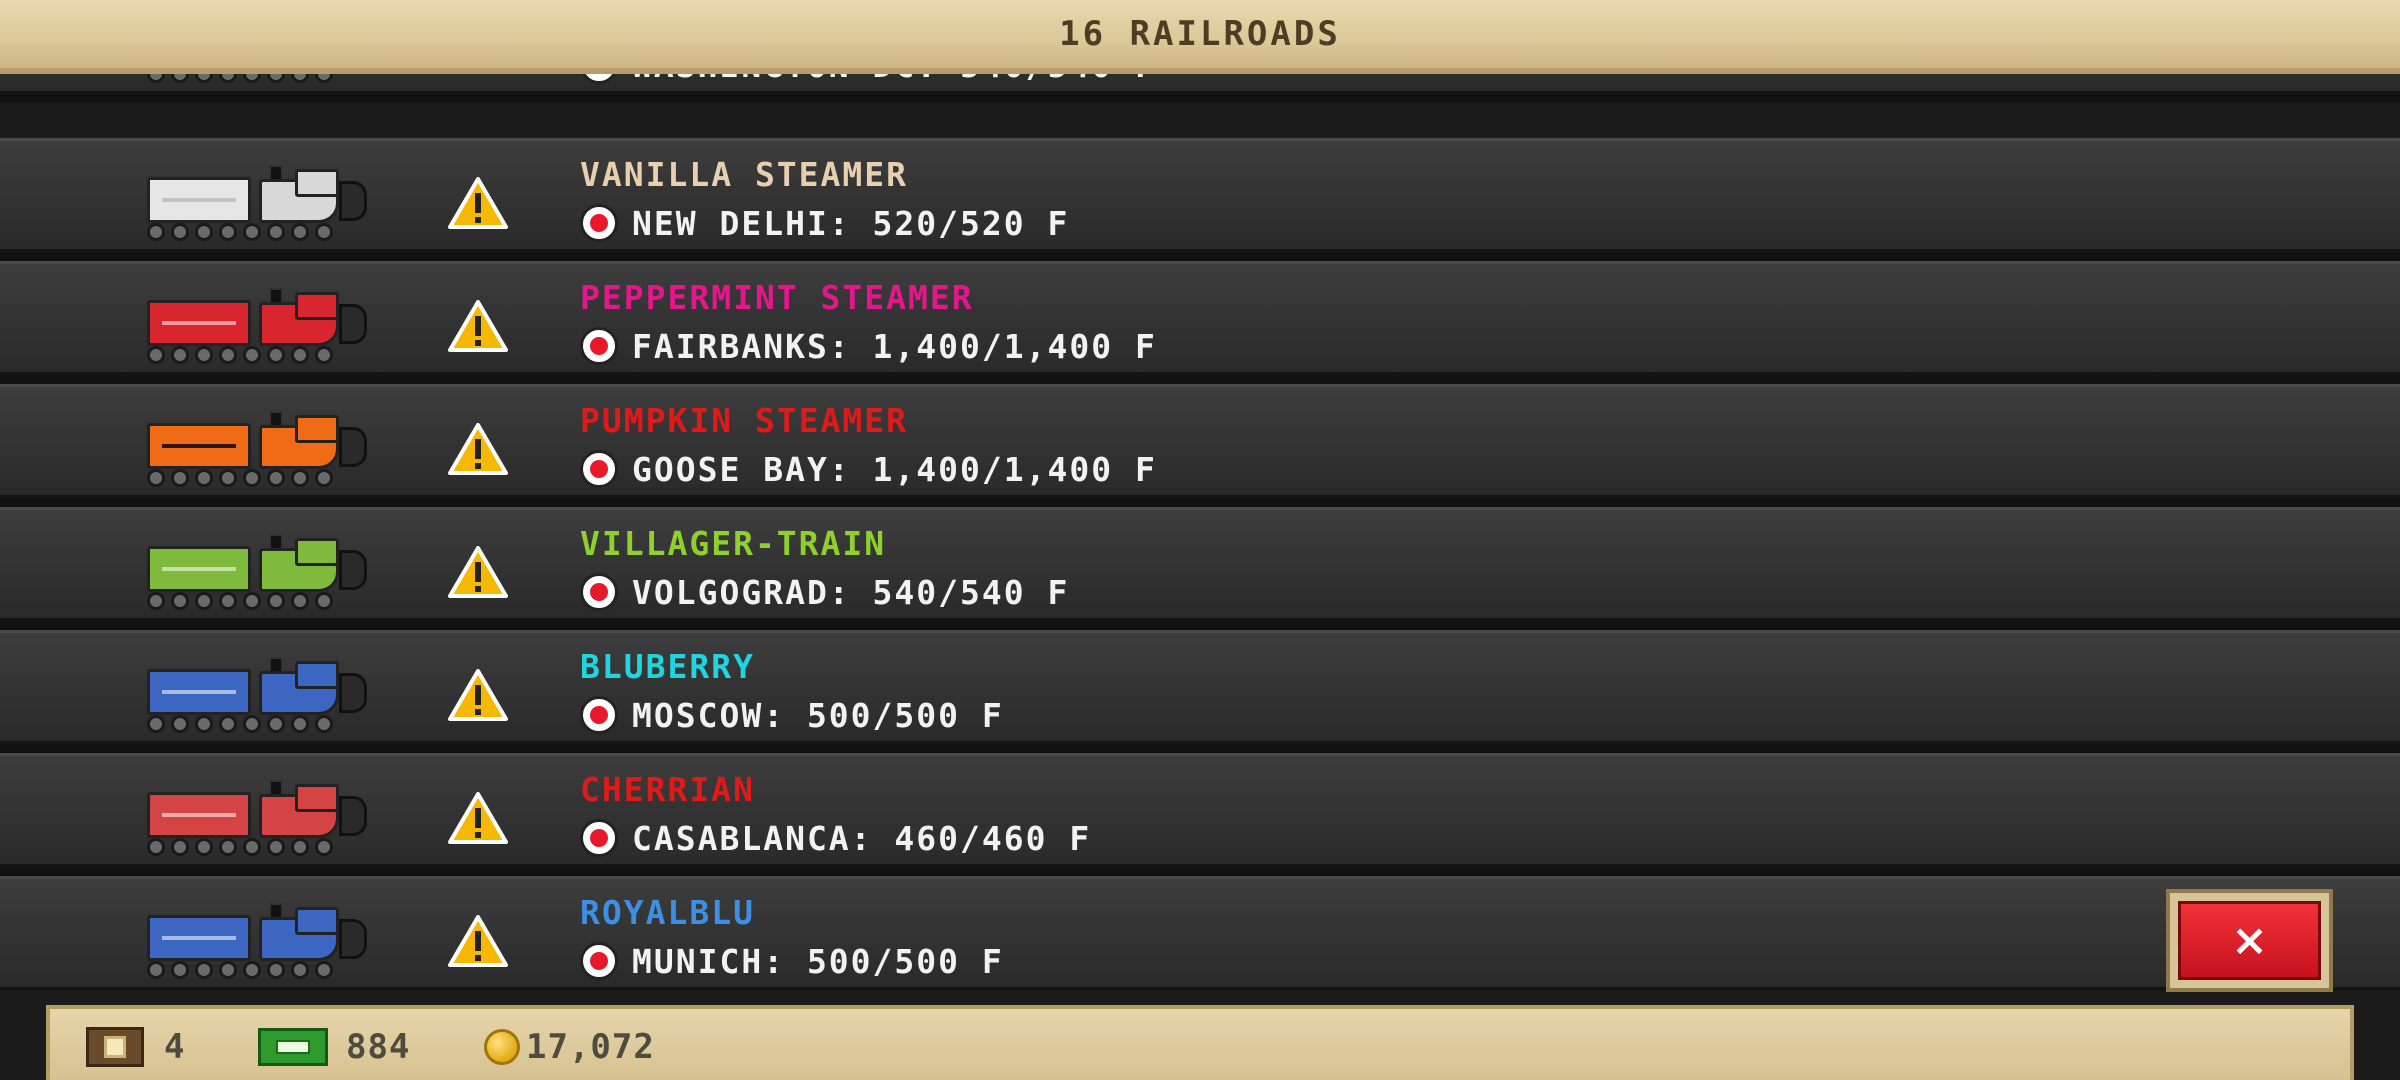  I want to click on train-row: BLUBERRY MOSCOW: 500/500 F, so click(1200, 687).